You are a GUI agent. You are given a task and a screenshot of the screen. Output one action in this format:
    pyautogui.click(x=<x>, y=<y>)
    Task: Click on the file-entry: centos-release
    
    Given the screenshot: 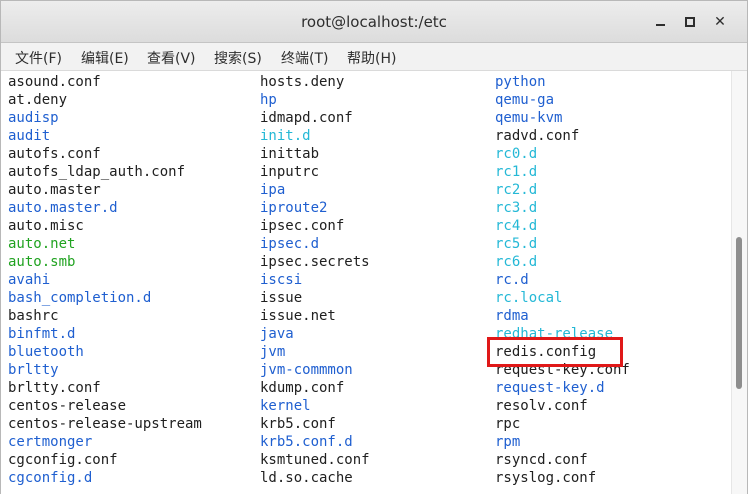 What is the action you would take?
    pyautogui.click(x=67, y=406)
    